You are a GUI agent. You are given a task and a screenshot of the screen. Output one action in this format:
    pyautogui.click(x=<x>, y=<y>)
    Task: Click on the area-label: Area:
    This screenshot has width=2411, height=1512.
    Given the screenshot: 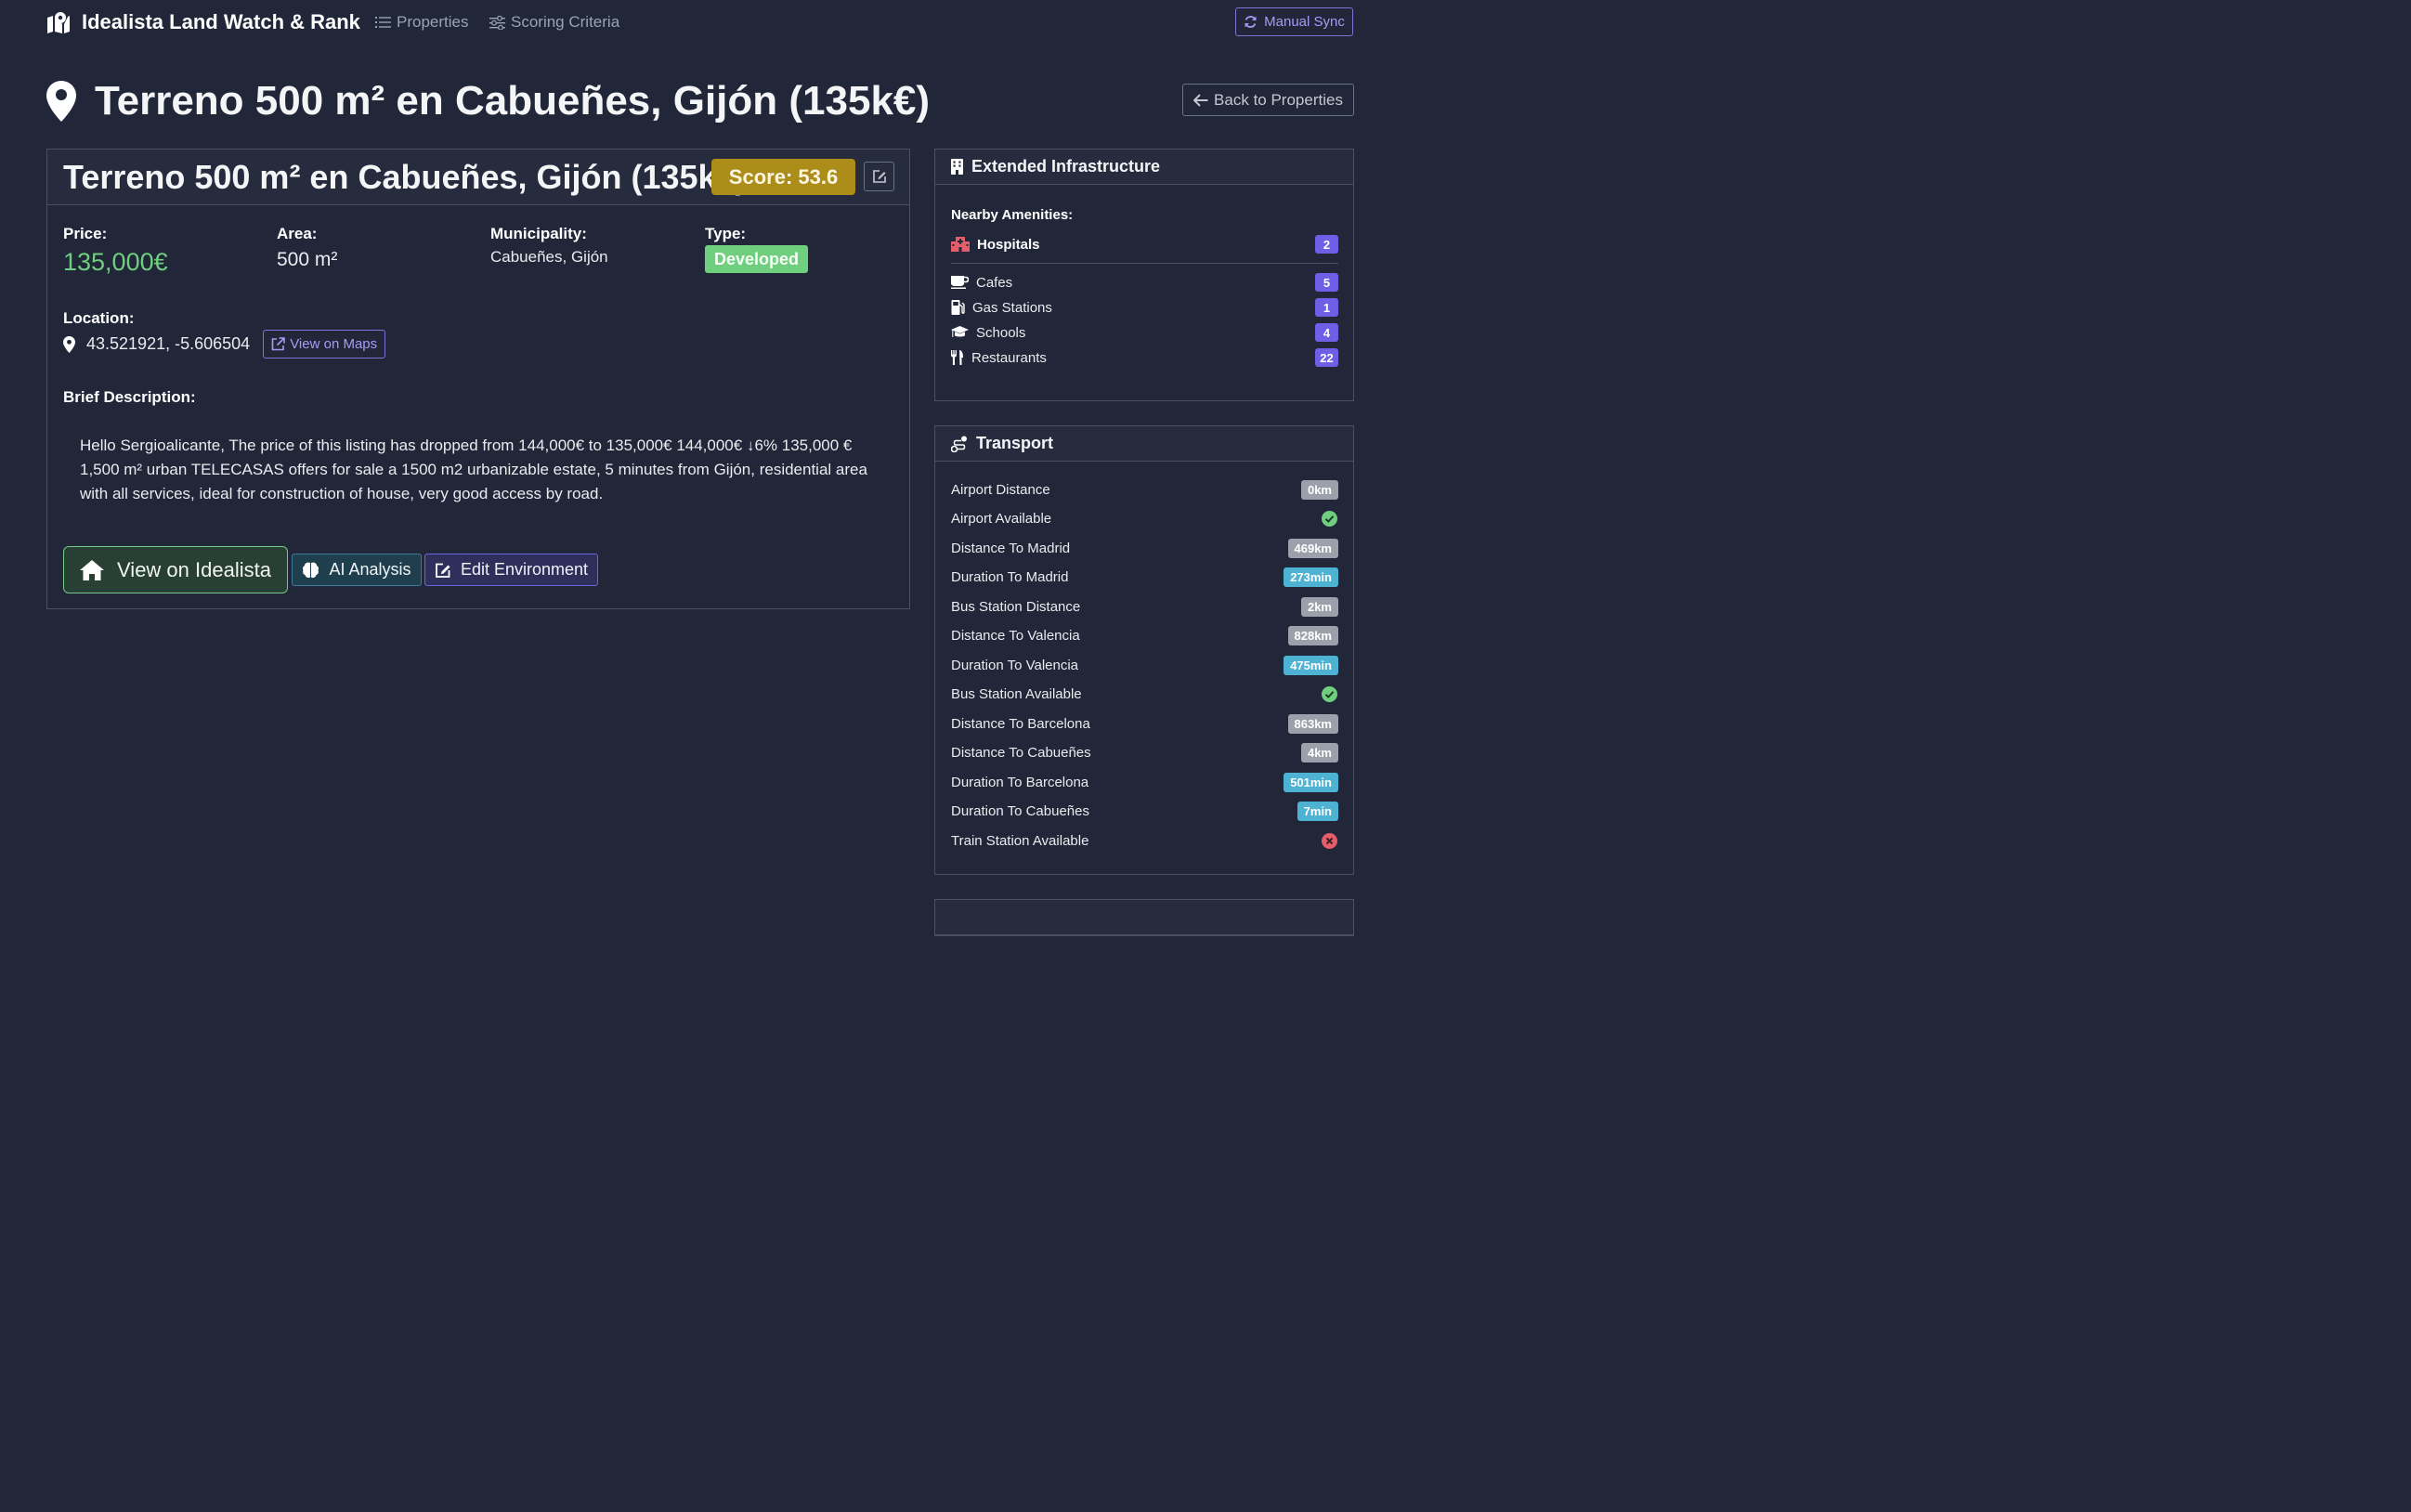 What is the action you would take?
    pyautogui.click(x=297, y=233)
    